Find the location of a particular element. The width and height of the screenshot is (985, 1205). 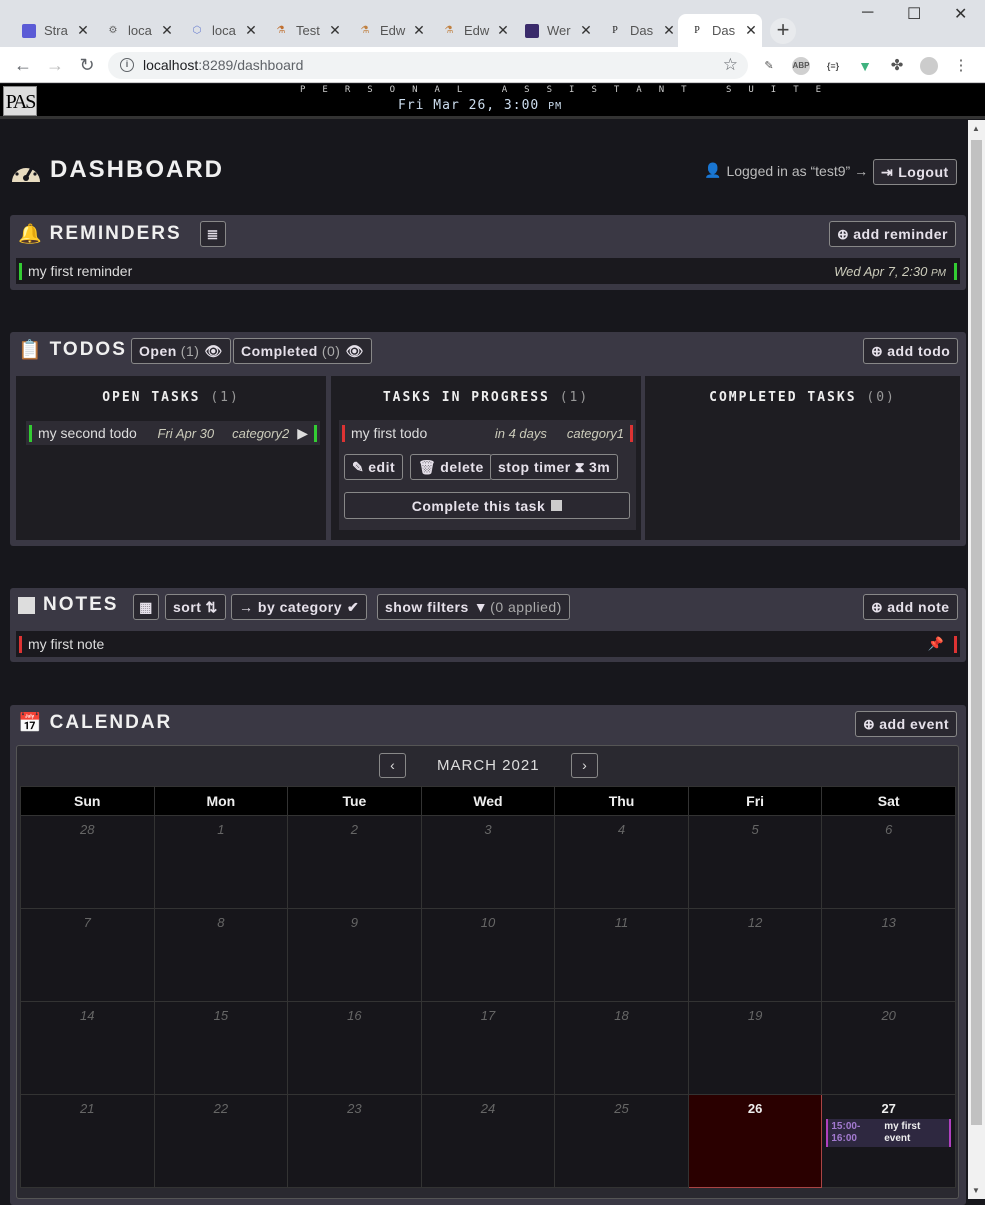

maximize-icon: ☐ is located at coordinates (914, 14).